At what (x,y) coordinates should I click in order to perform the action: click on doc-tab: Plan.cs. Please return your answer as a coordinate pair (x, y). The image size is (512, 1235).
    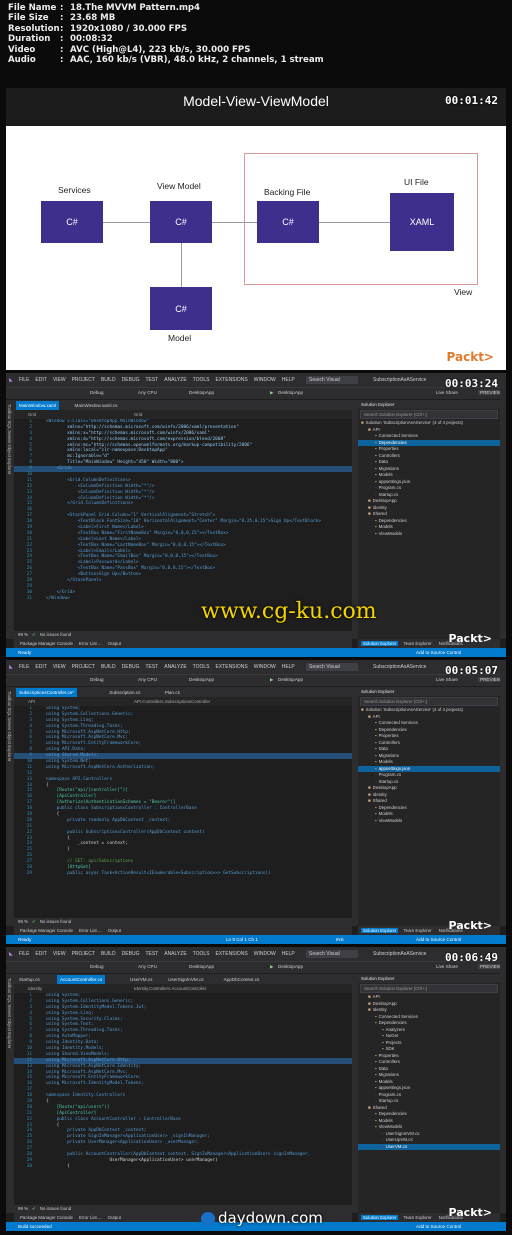
    Looking at the image, I should click on (172, 692).